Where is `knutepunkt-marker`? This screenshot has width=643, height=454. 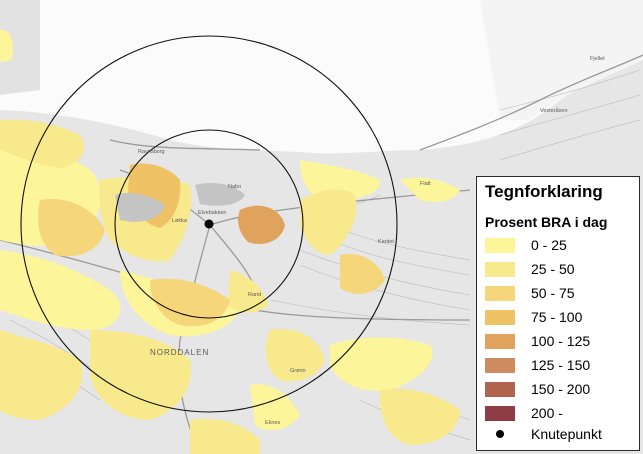 knutepunkt-marker is located at coordinates (209, 224).